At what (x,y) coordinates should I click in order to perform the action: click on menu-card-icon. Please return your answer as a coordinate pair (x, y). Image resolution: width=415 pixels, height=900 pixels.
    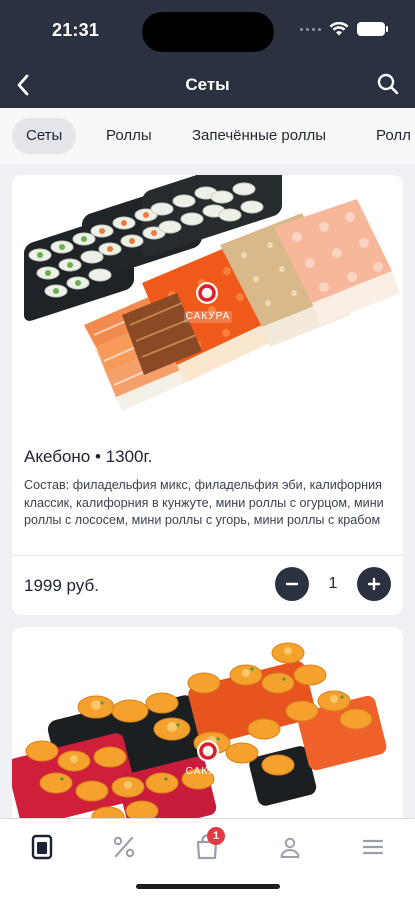
    Looking at the image, I should click on (42, 847).